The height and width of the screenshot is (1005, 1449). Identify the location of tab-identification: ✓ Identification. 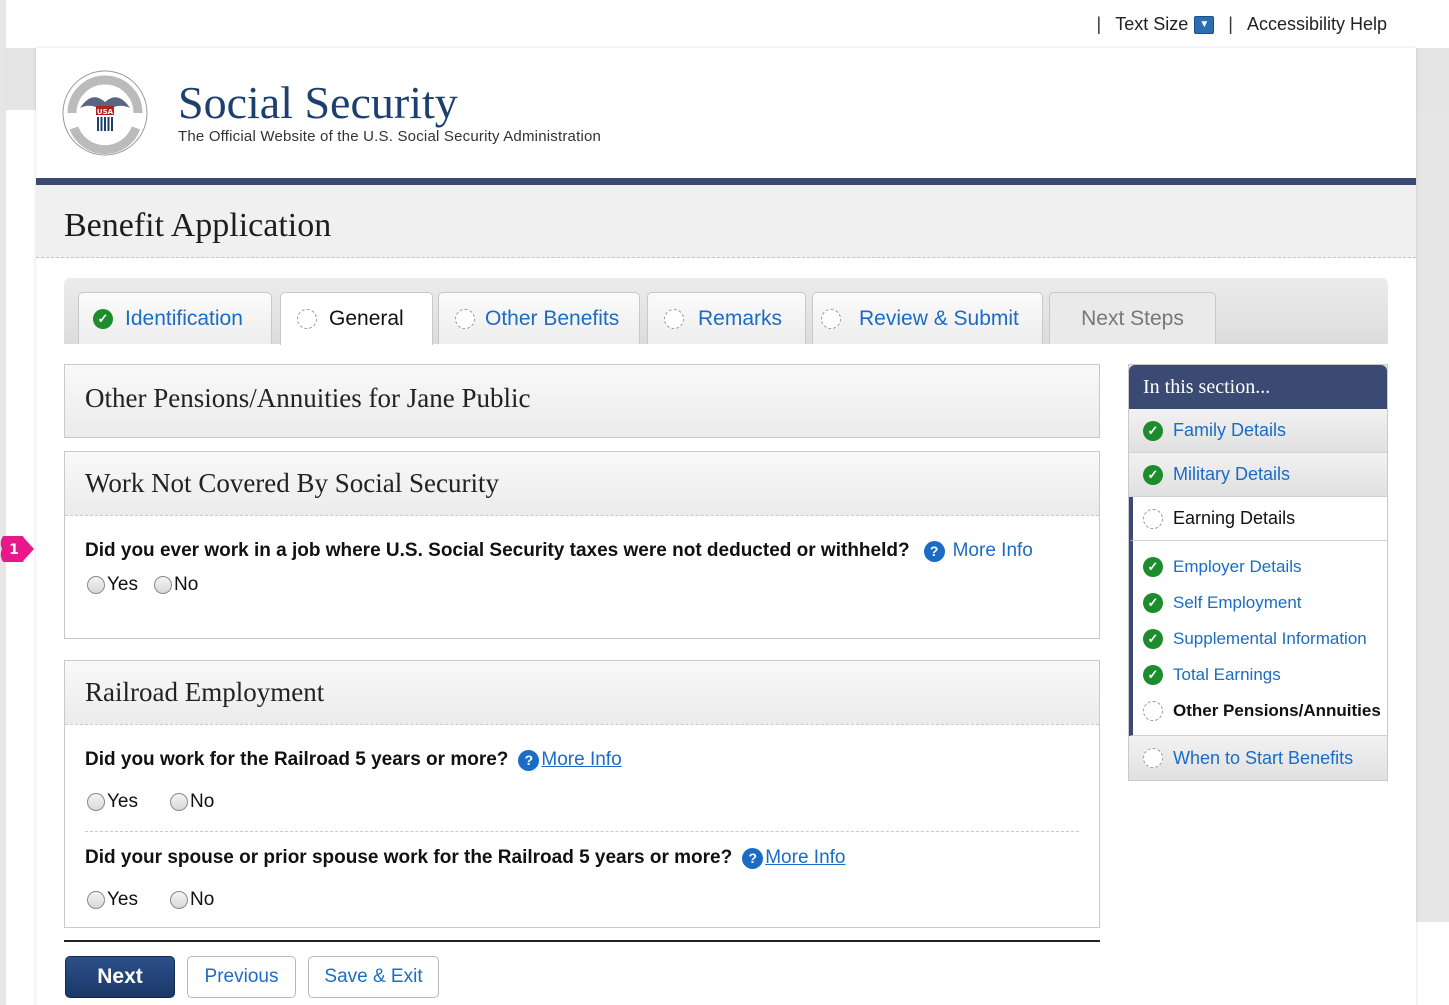
(175, 318).